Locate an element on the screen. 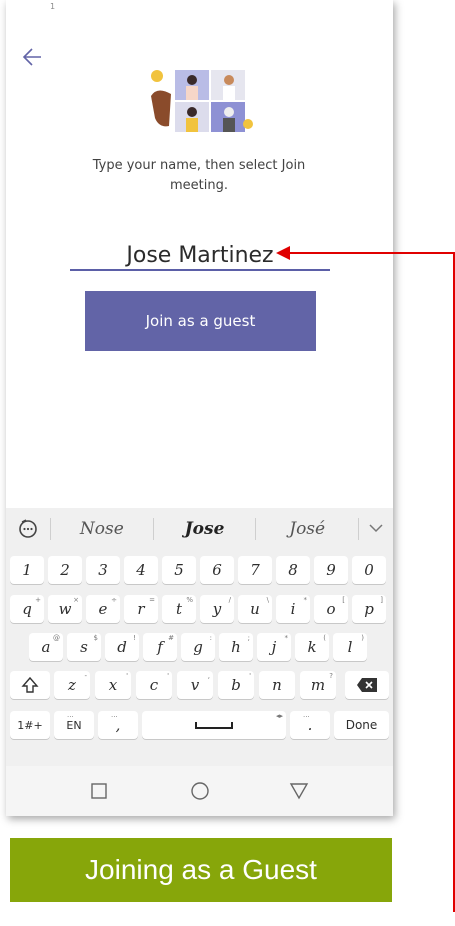 Image resolution: width=455 pixels, height=926 pixels. key-9: 9 is located at coordinates (331, 570).